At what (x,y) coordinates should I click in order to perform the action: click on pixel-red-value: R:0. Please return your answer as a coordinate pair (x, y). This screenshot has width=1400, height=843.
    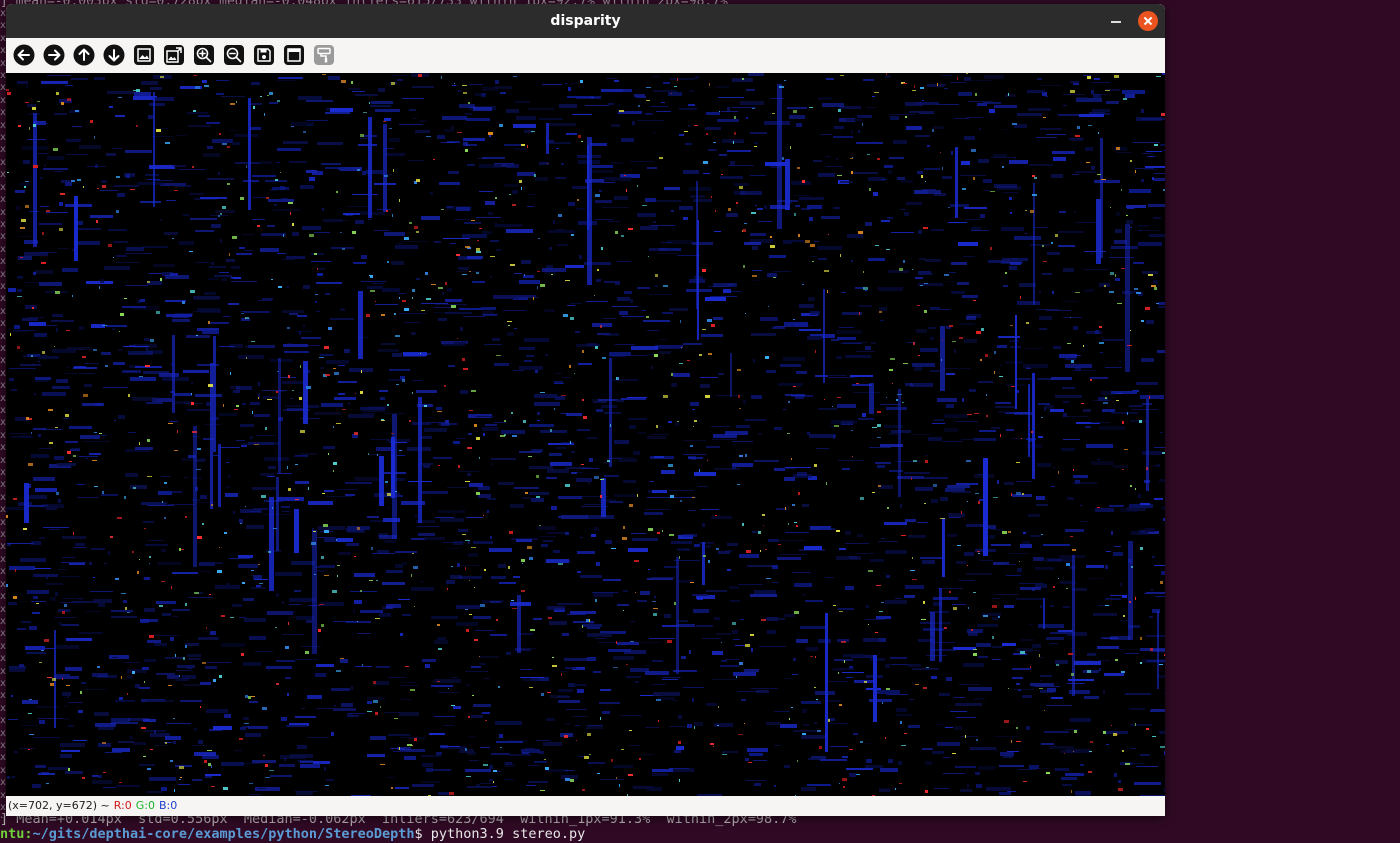
    Looking at the image, I should click on (122, 805).